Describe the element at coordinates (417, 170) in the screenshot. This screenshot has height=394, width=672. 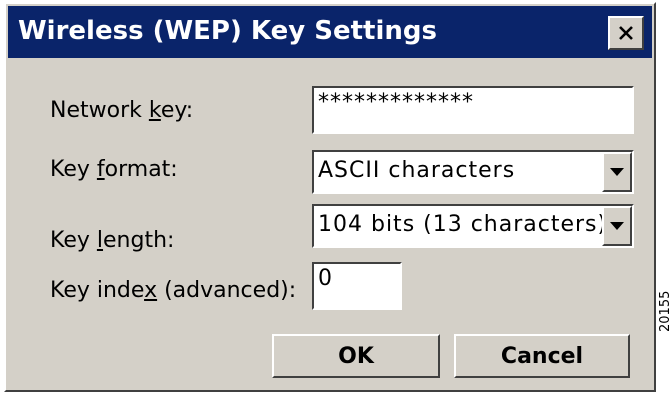
I see `key-format-value: ASCII characters` at that location.